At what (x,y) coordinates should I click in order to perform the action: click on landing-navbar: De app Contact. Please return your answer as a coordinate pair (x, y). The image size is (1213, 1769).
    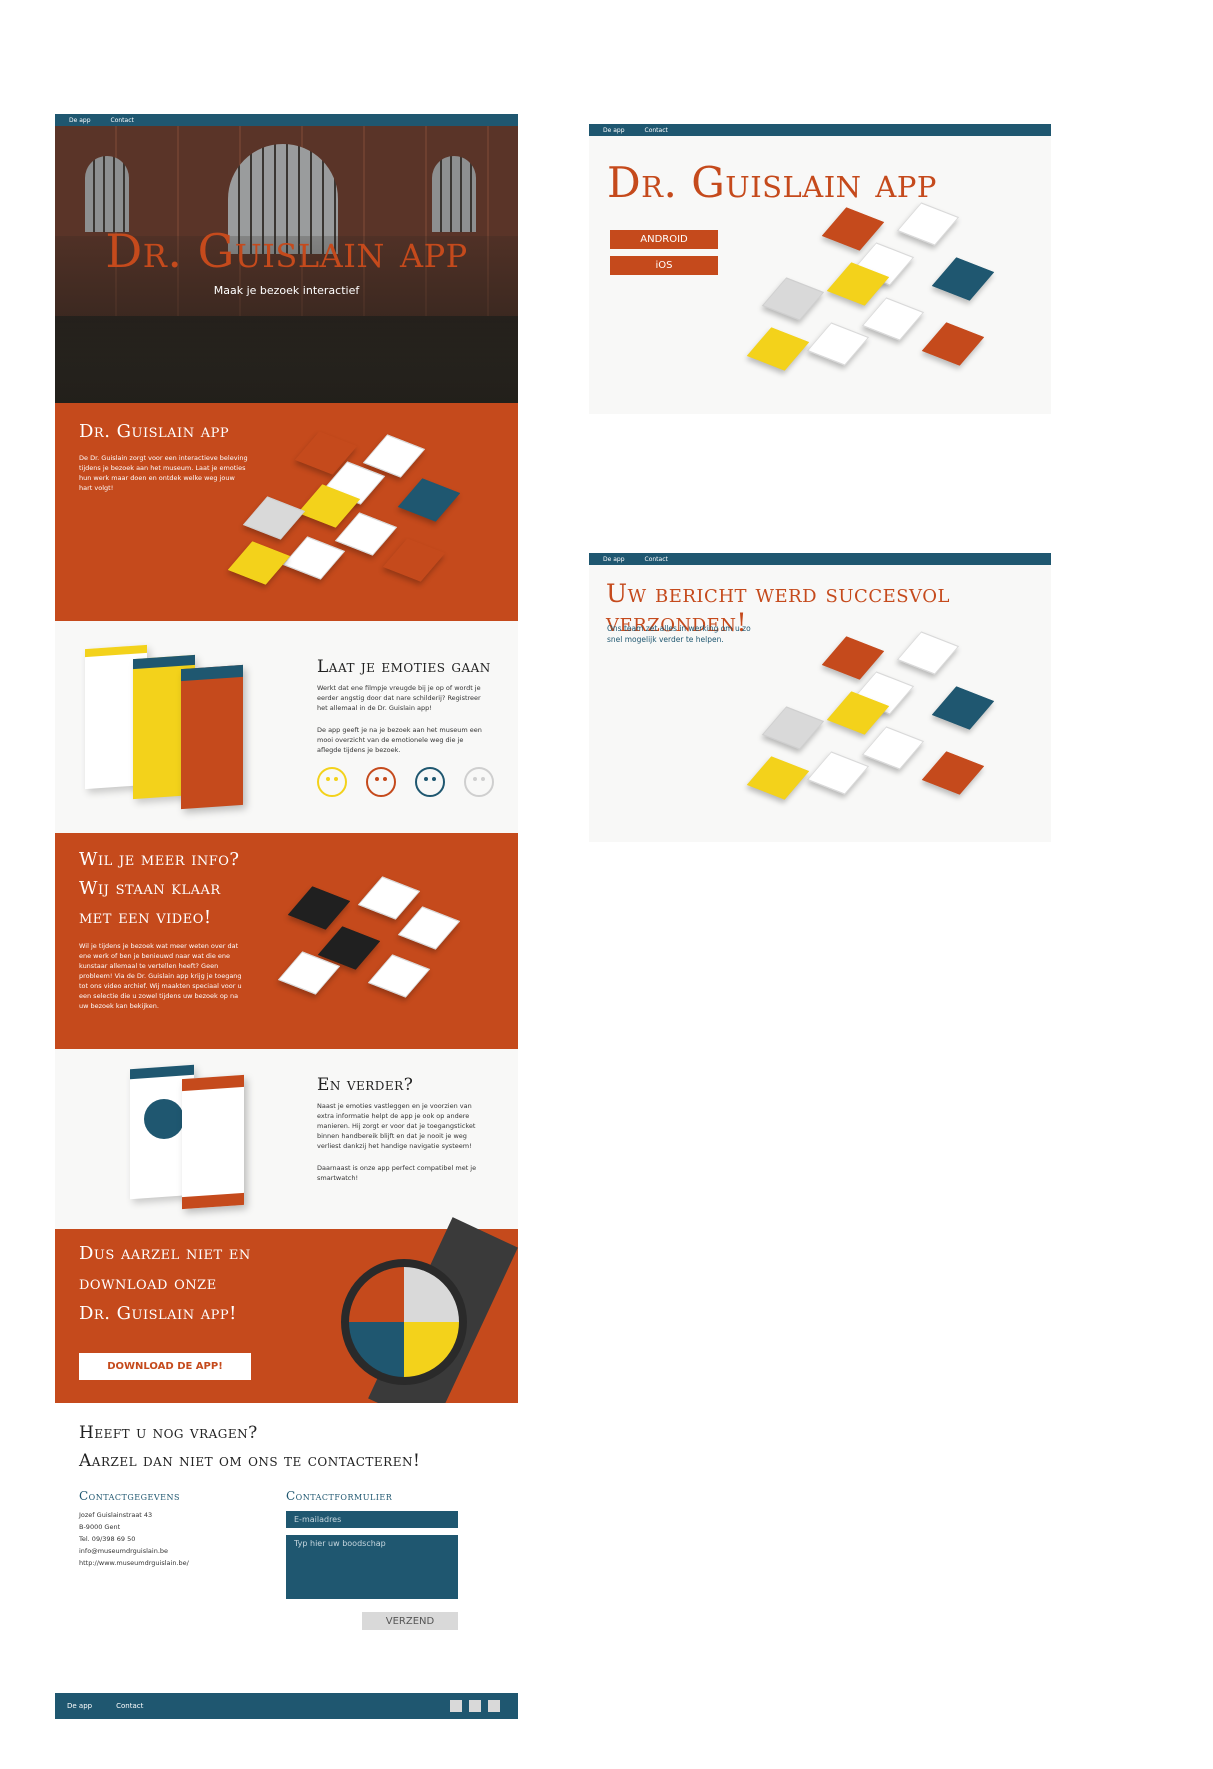
    Looking at the image, I should click on (820, 130).